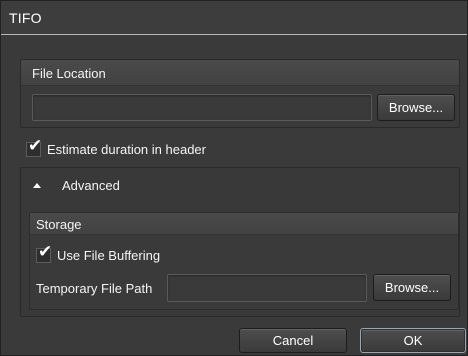 This screenshot has height=356, width=468. Describe the element at coordinates (25, 18) in the screenshot. I see `window-title: TIFO` at that location.